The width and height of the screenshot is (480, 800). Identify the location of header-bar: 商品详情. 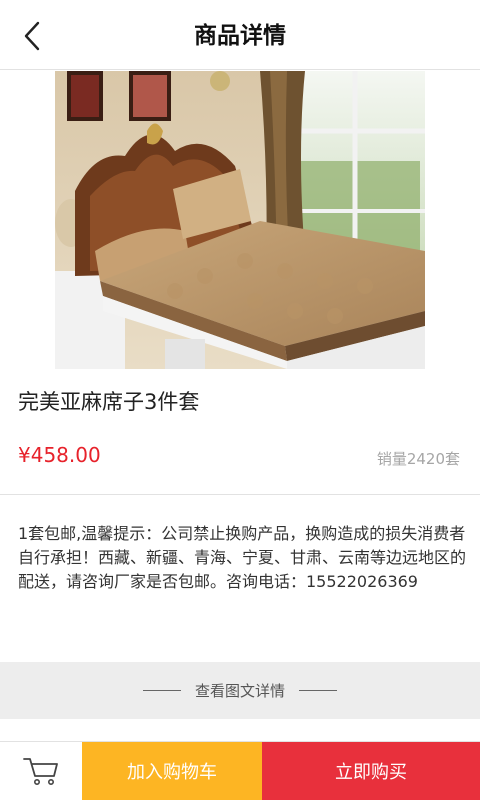
(240, 35).